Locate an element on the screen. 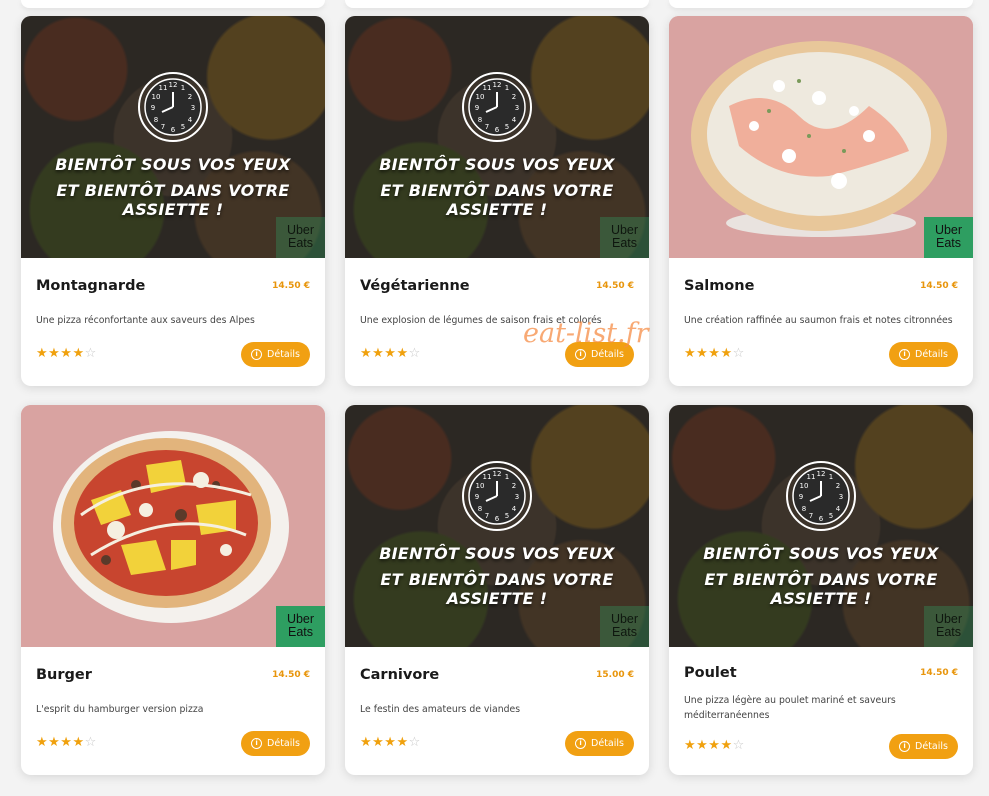  pizza-price: 15.00 € is located at coordinates (615, 675).